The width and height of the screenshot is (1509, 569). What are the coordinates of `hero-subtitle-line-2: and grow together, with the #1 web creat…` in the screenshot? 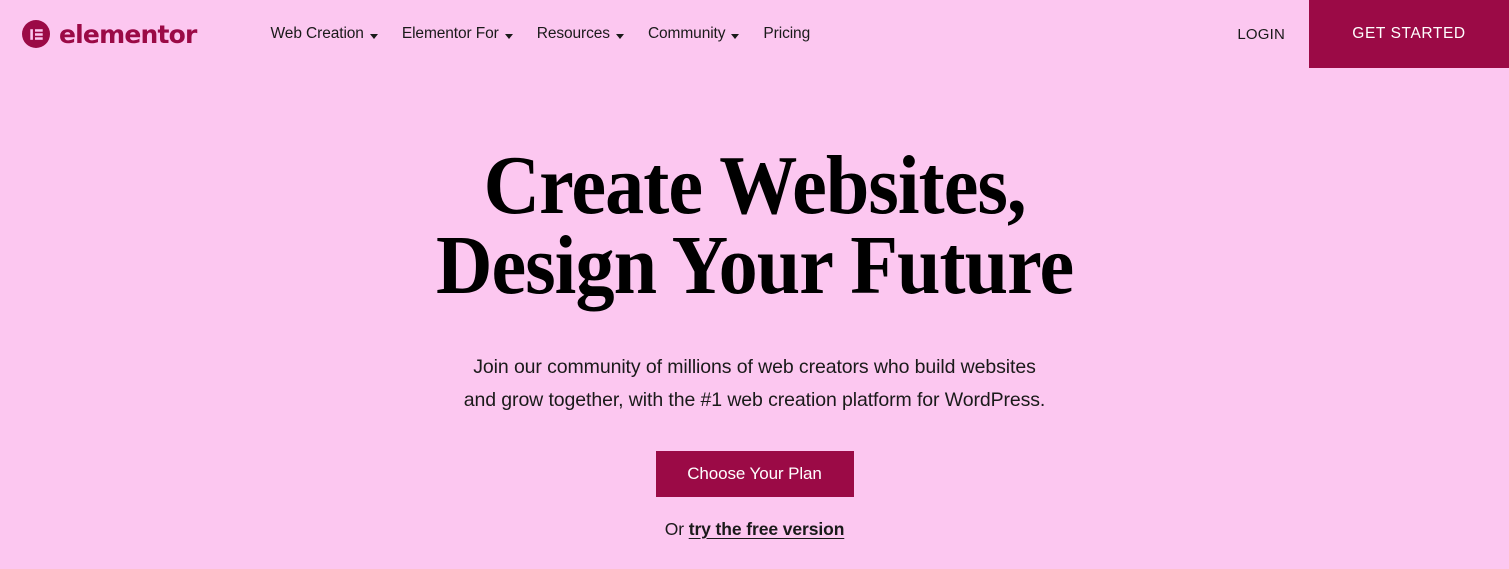 It's located at (754, 400).